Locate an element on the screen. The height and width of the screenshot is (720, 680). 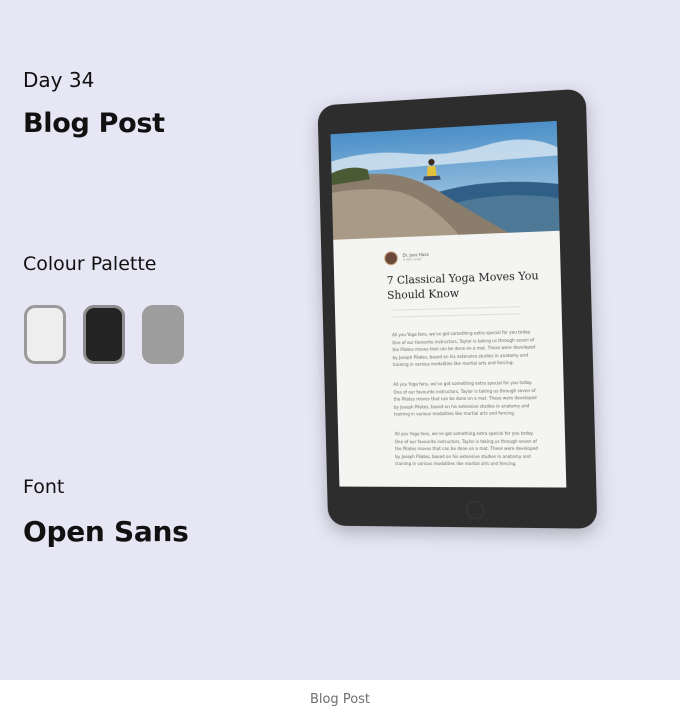
day-label: Day 34 is located at coordinates (59, 80).